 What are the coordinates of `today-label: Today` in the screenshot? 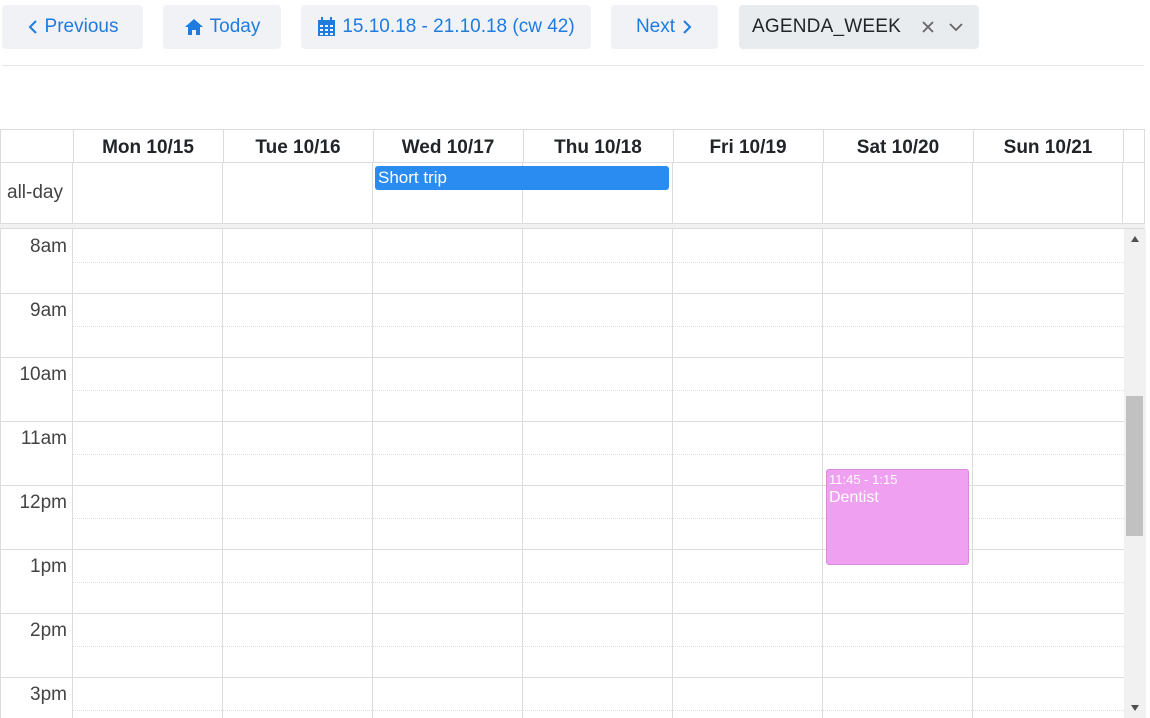 It's located at (235, 26).